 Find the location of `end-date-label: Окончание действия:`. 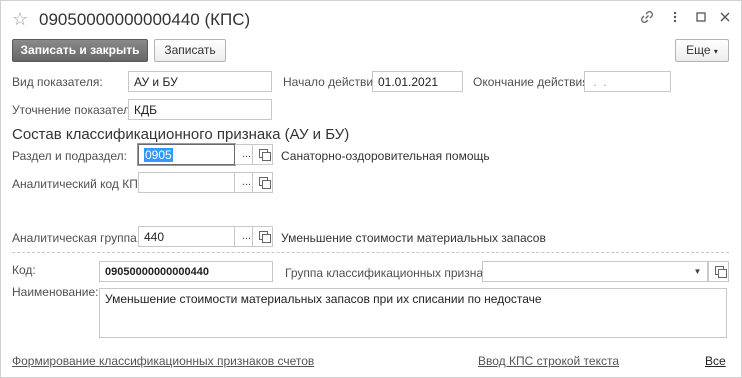

end-date-label: Окончание действия: is located at coordinates (533, 82).